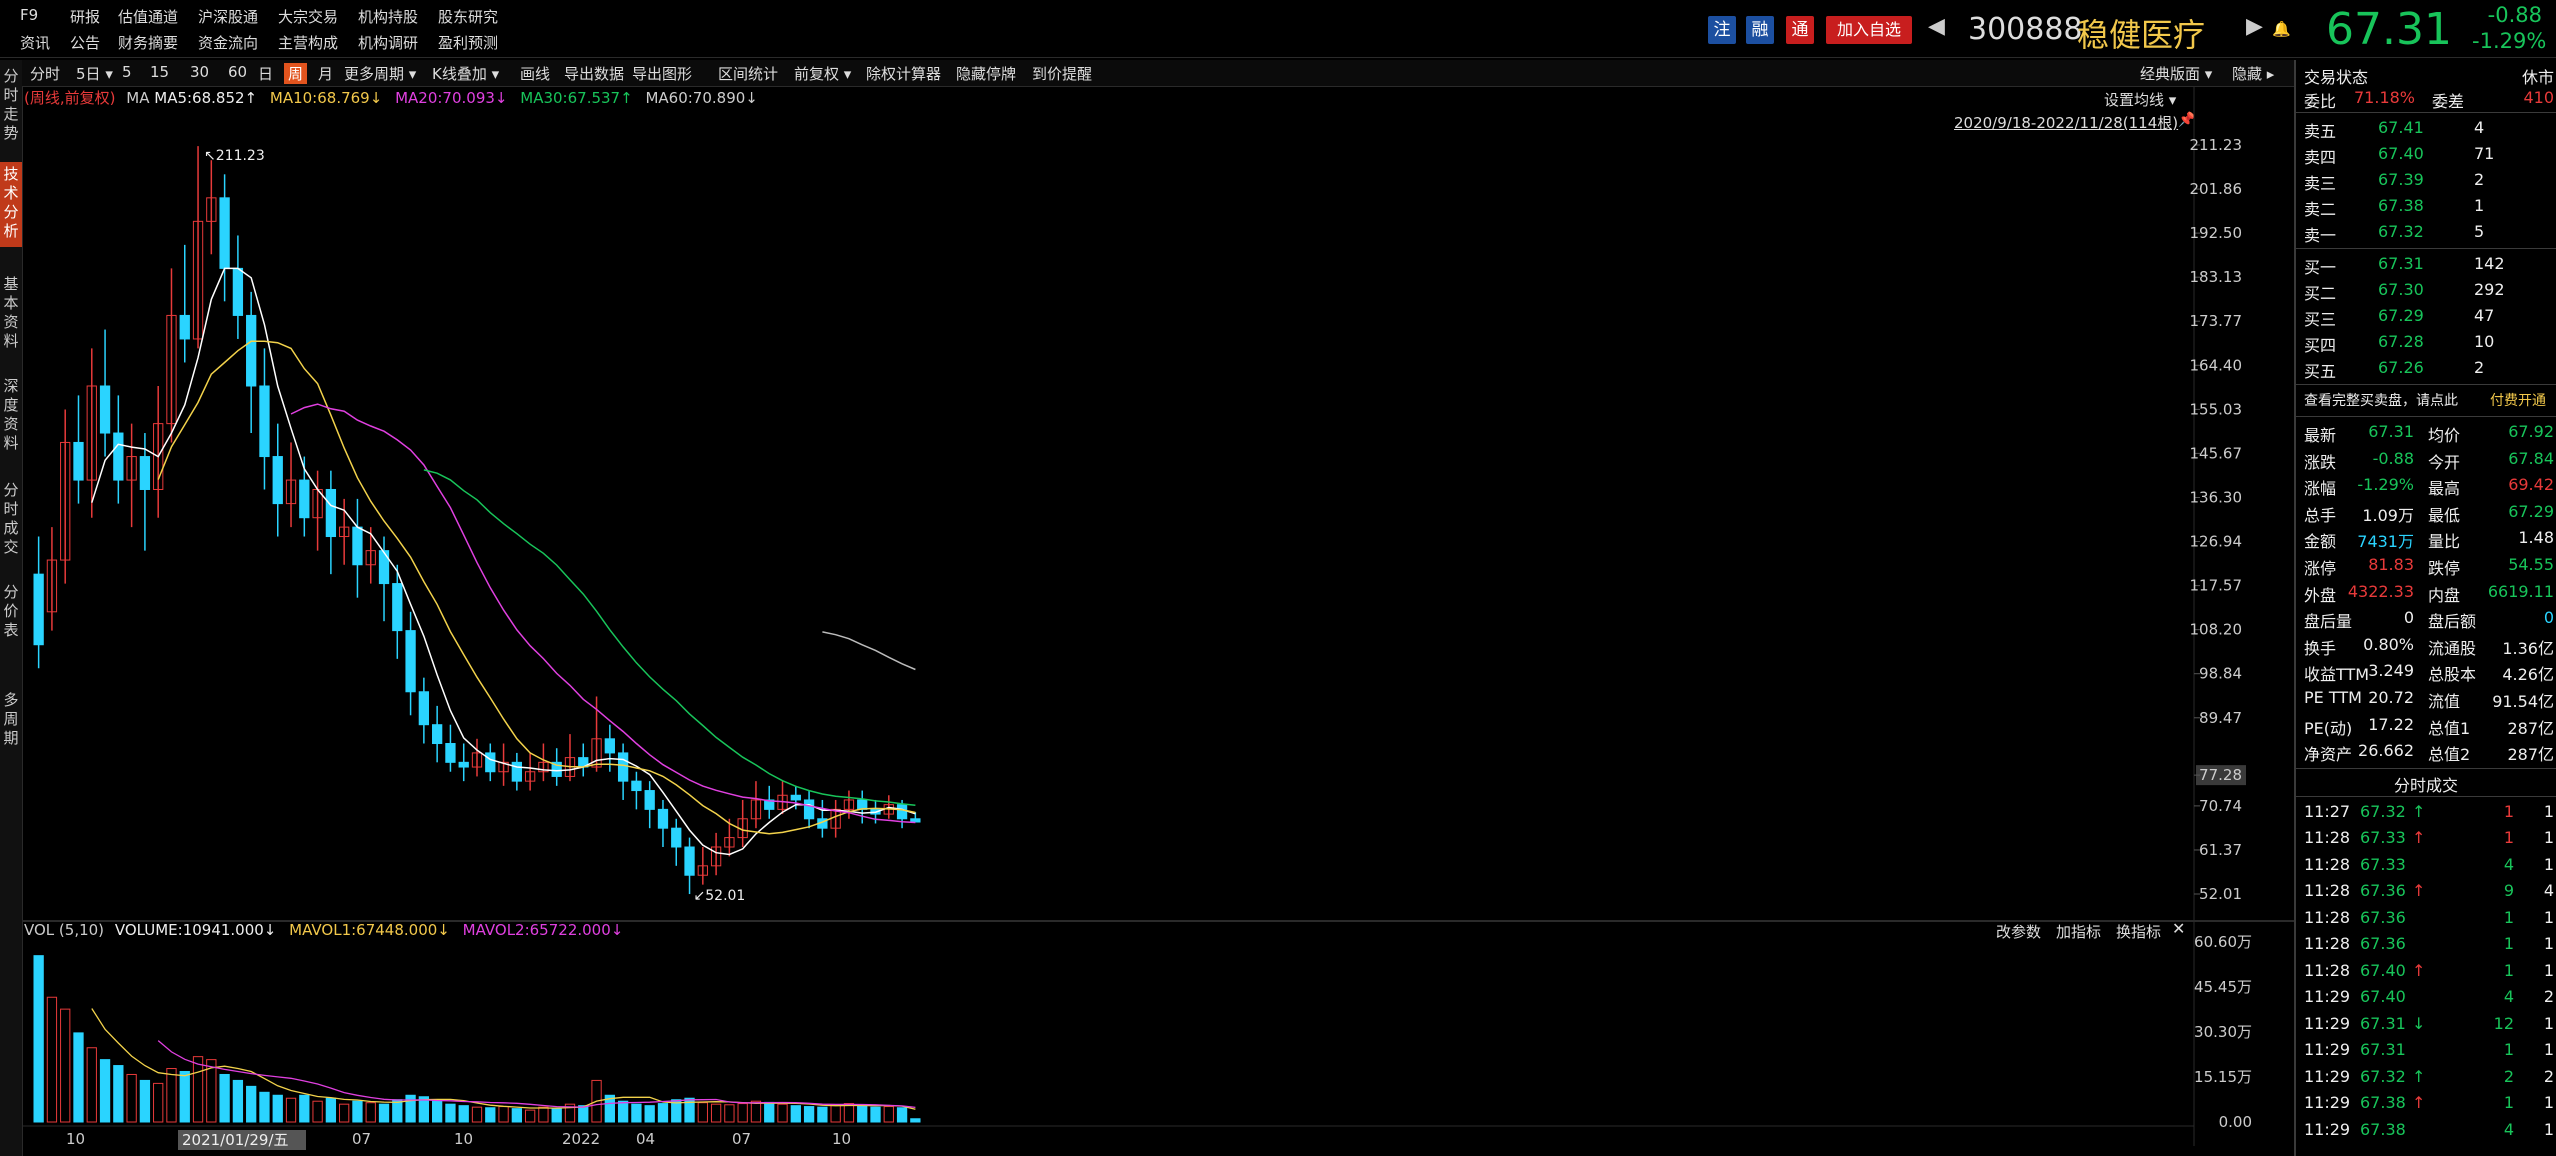  What do you see at coordinates (2531, 511) in the screenshot?
I see `stat-value: 67.29` at bounding box center [2531, 511].